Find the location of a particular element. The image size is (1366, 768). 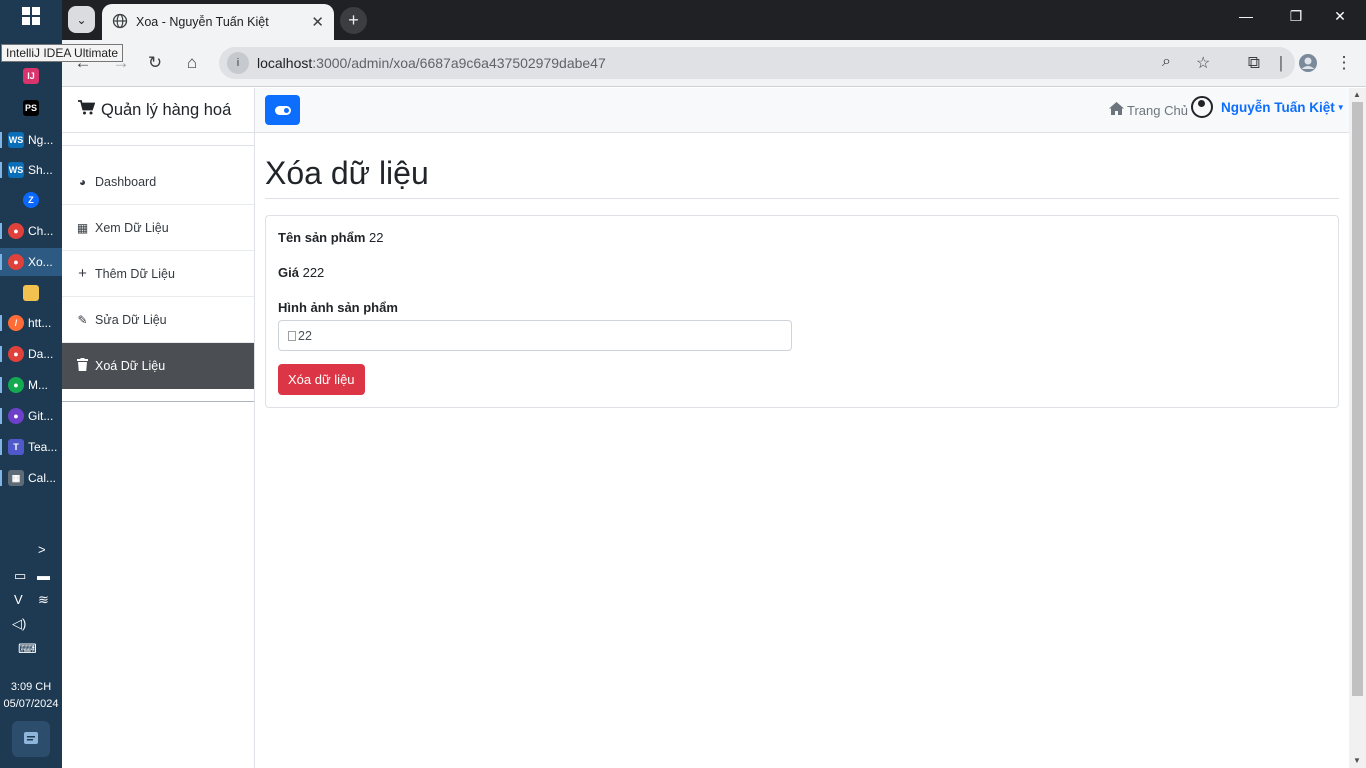

sidebar-item-xem-du-lieu: ▦ Xem Dữ Liệu is located at coordinates (158, 228).